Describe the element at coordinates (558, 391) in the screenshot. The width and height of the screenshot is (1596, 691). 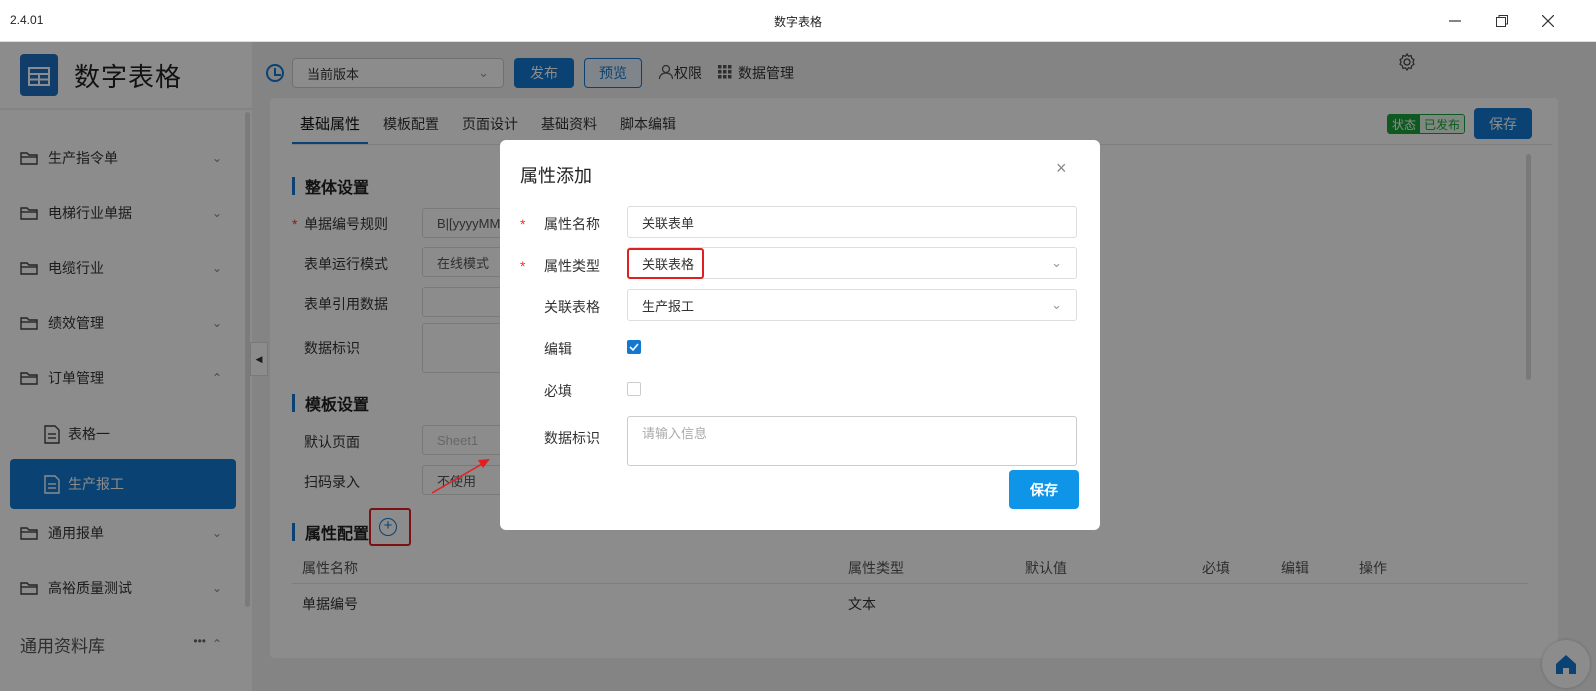
I see `field-label: 必填` at that location.